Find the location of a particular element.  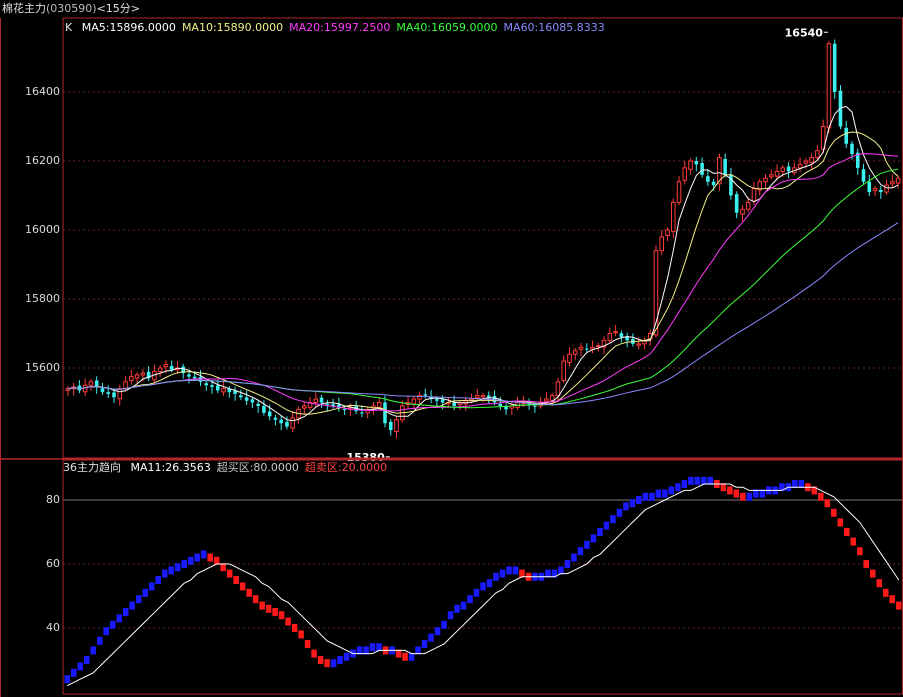

ma-legend-item-4: MA60:16085.8333 is located at coordinates (554, 27).